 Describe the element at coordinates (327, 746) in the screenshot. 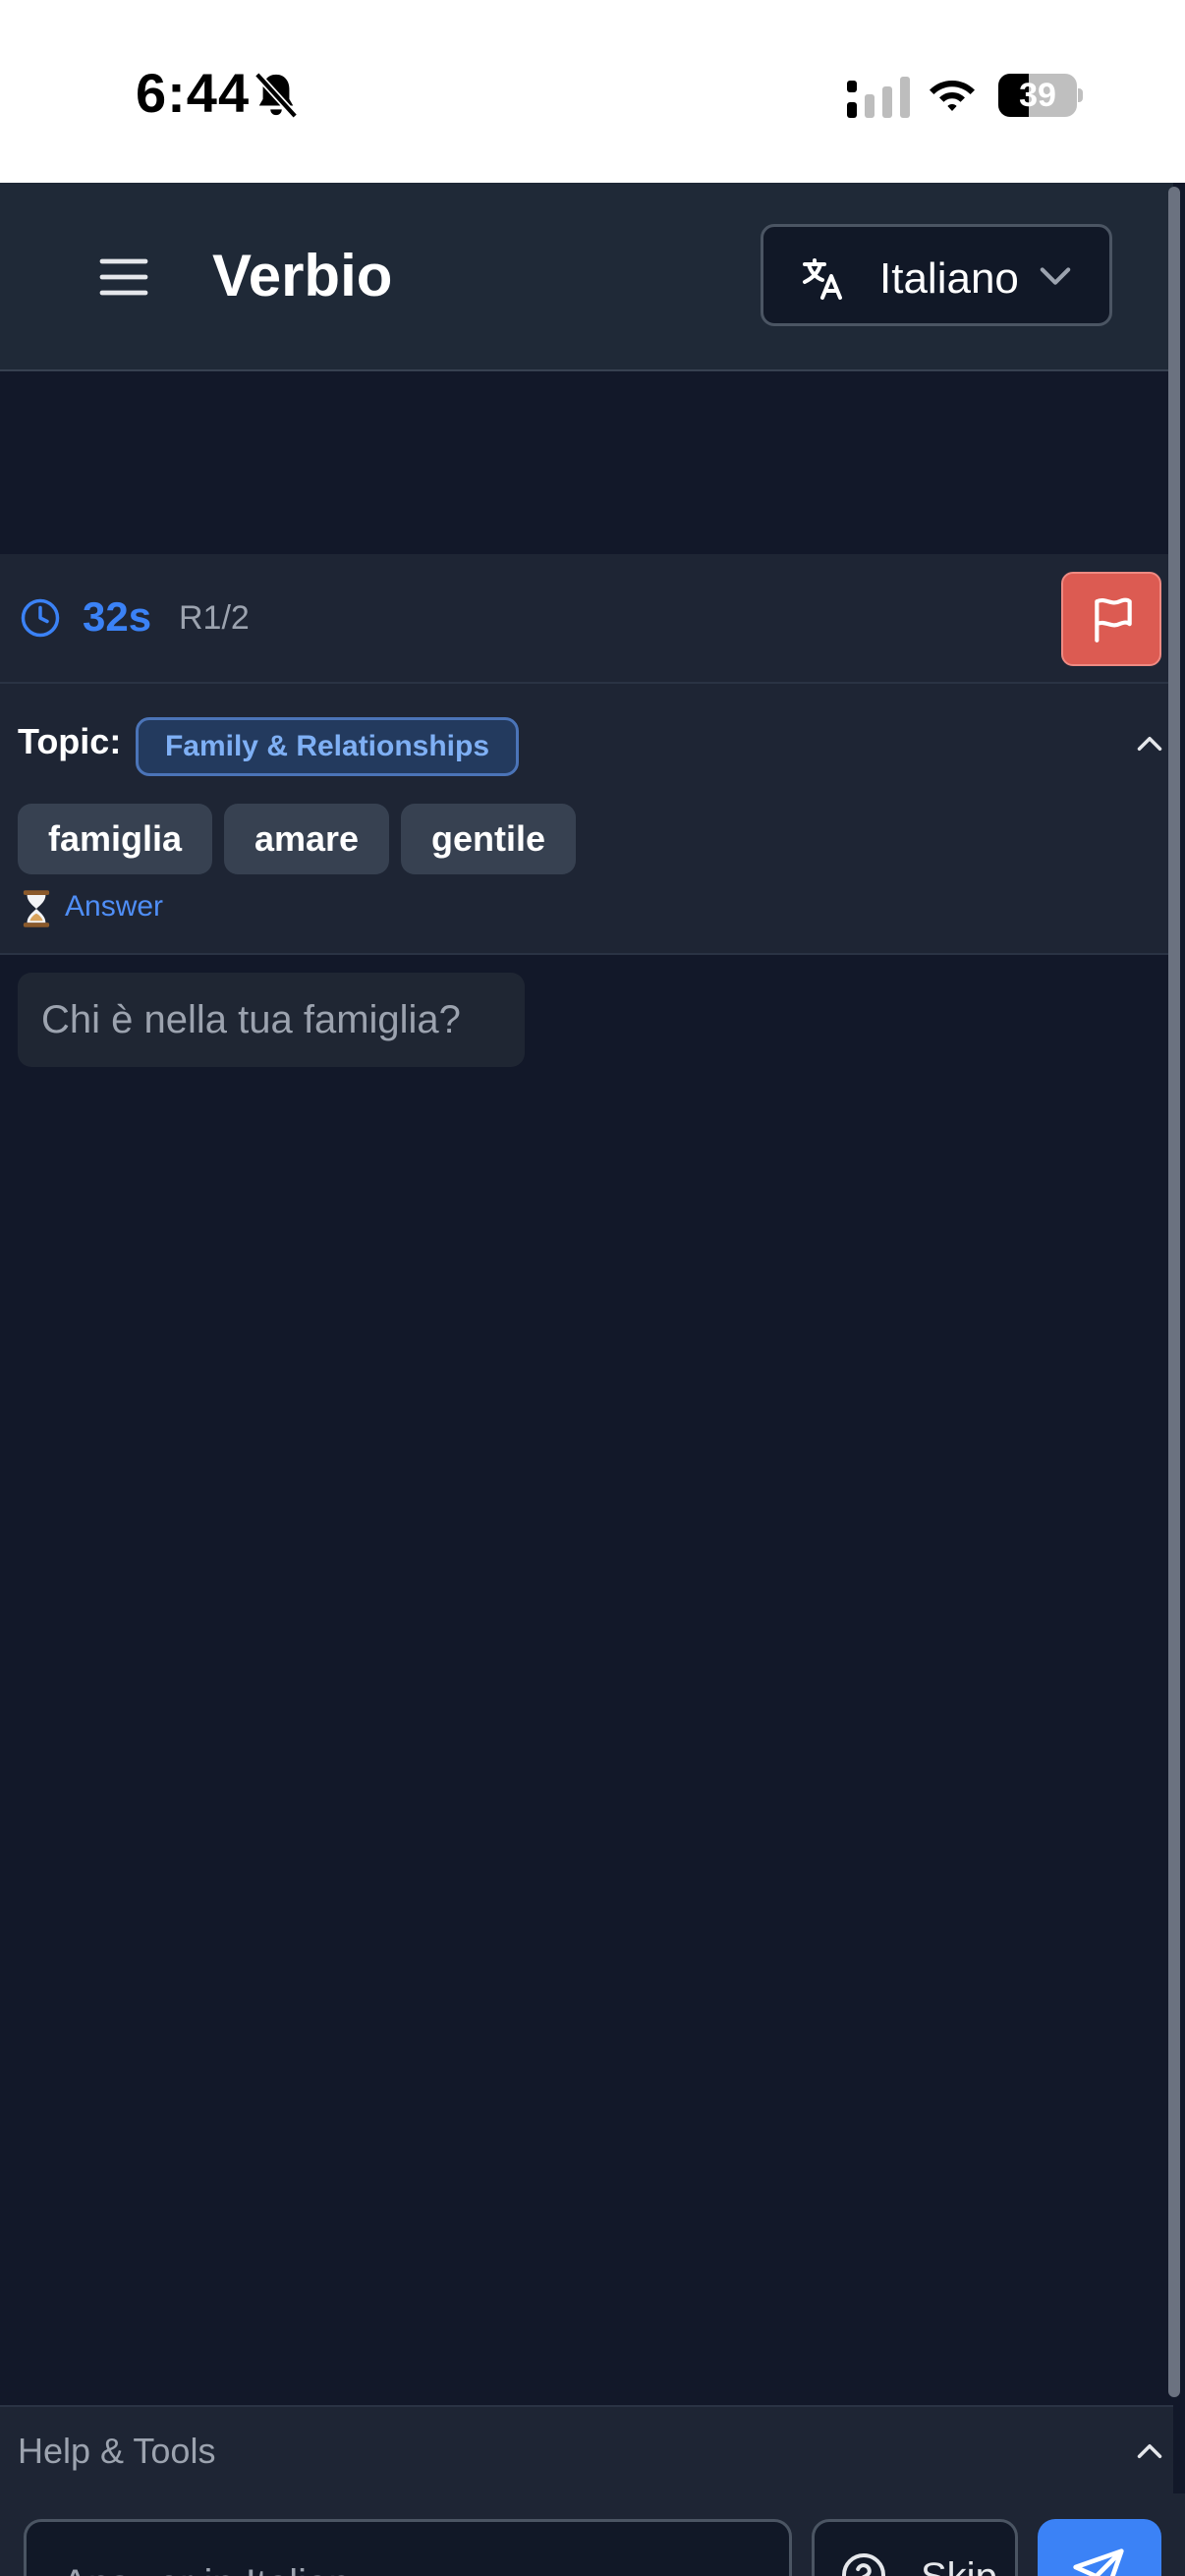

I see `topic-badge: Family & Relationships` at that location.